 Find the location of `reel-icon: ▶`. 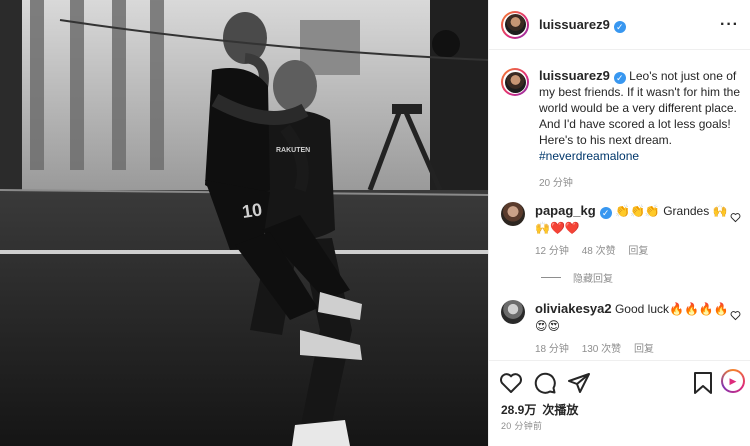

reel-icon: ▶ is located at coordinates (733, 381).